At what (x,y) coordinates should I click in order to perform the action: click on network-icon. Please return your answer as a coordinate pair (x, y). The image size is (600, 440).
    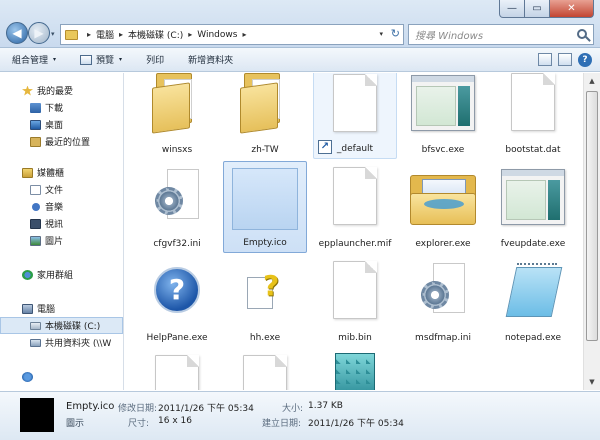
    Looking at the image, I should click on (27, 376).